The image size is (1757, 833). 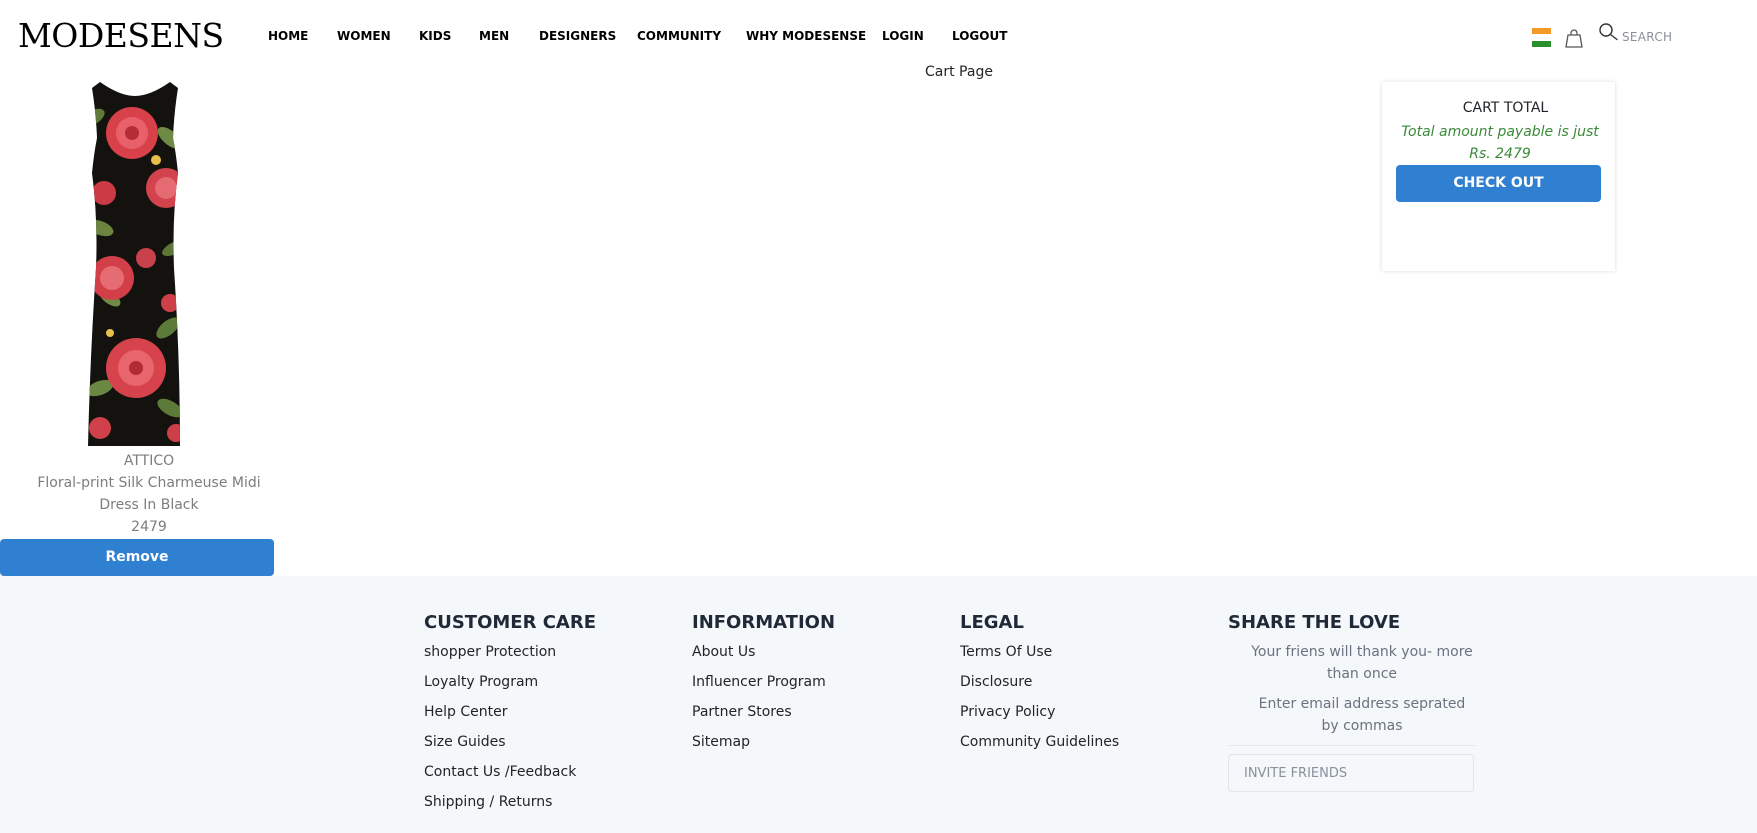 What do you see at coordinates (288, 36) in the screenshot?
I see `nav-home: HOME` at bounding box center [288, 36].